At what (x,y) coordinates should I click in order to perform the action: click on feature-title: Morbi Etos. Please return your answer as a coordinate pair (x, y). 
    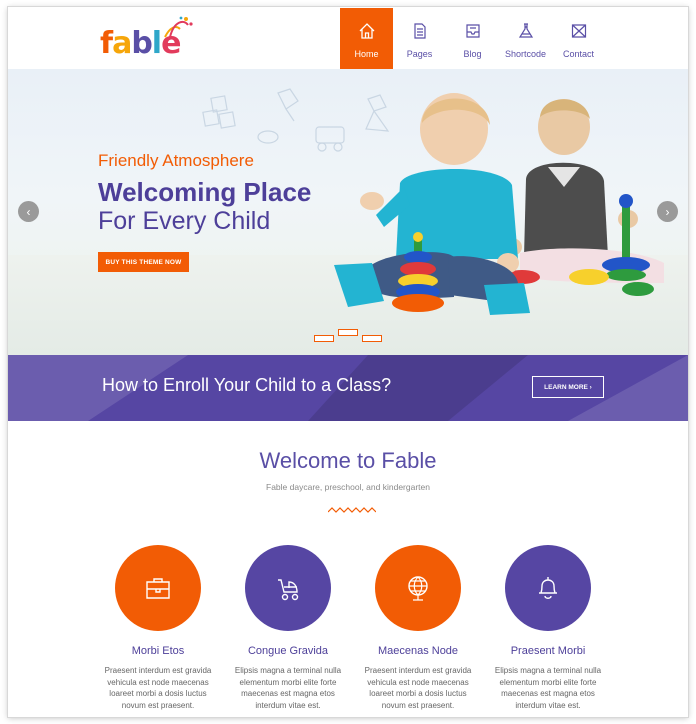
    Looking at the image, I should click on (158, 651).